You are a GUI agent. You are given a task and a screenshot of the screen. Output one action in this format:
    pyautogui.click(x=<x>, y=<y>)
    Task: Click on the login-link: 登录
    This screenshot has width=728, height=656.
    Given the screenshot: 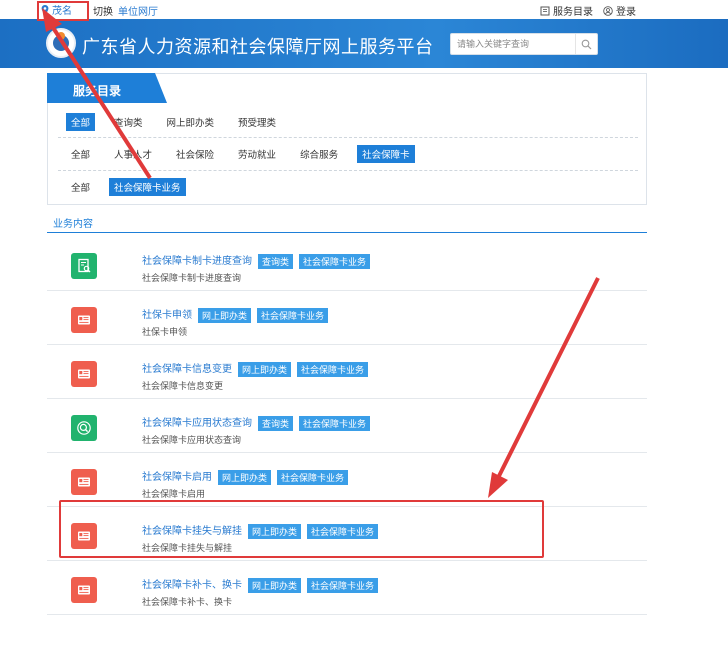 What is the action you would take?
    pyautogui.click(x=619, y=10)
    